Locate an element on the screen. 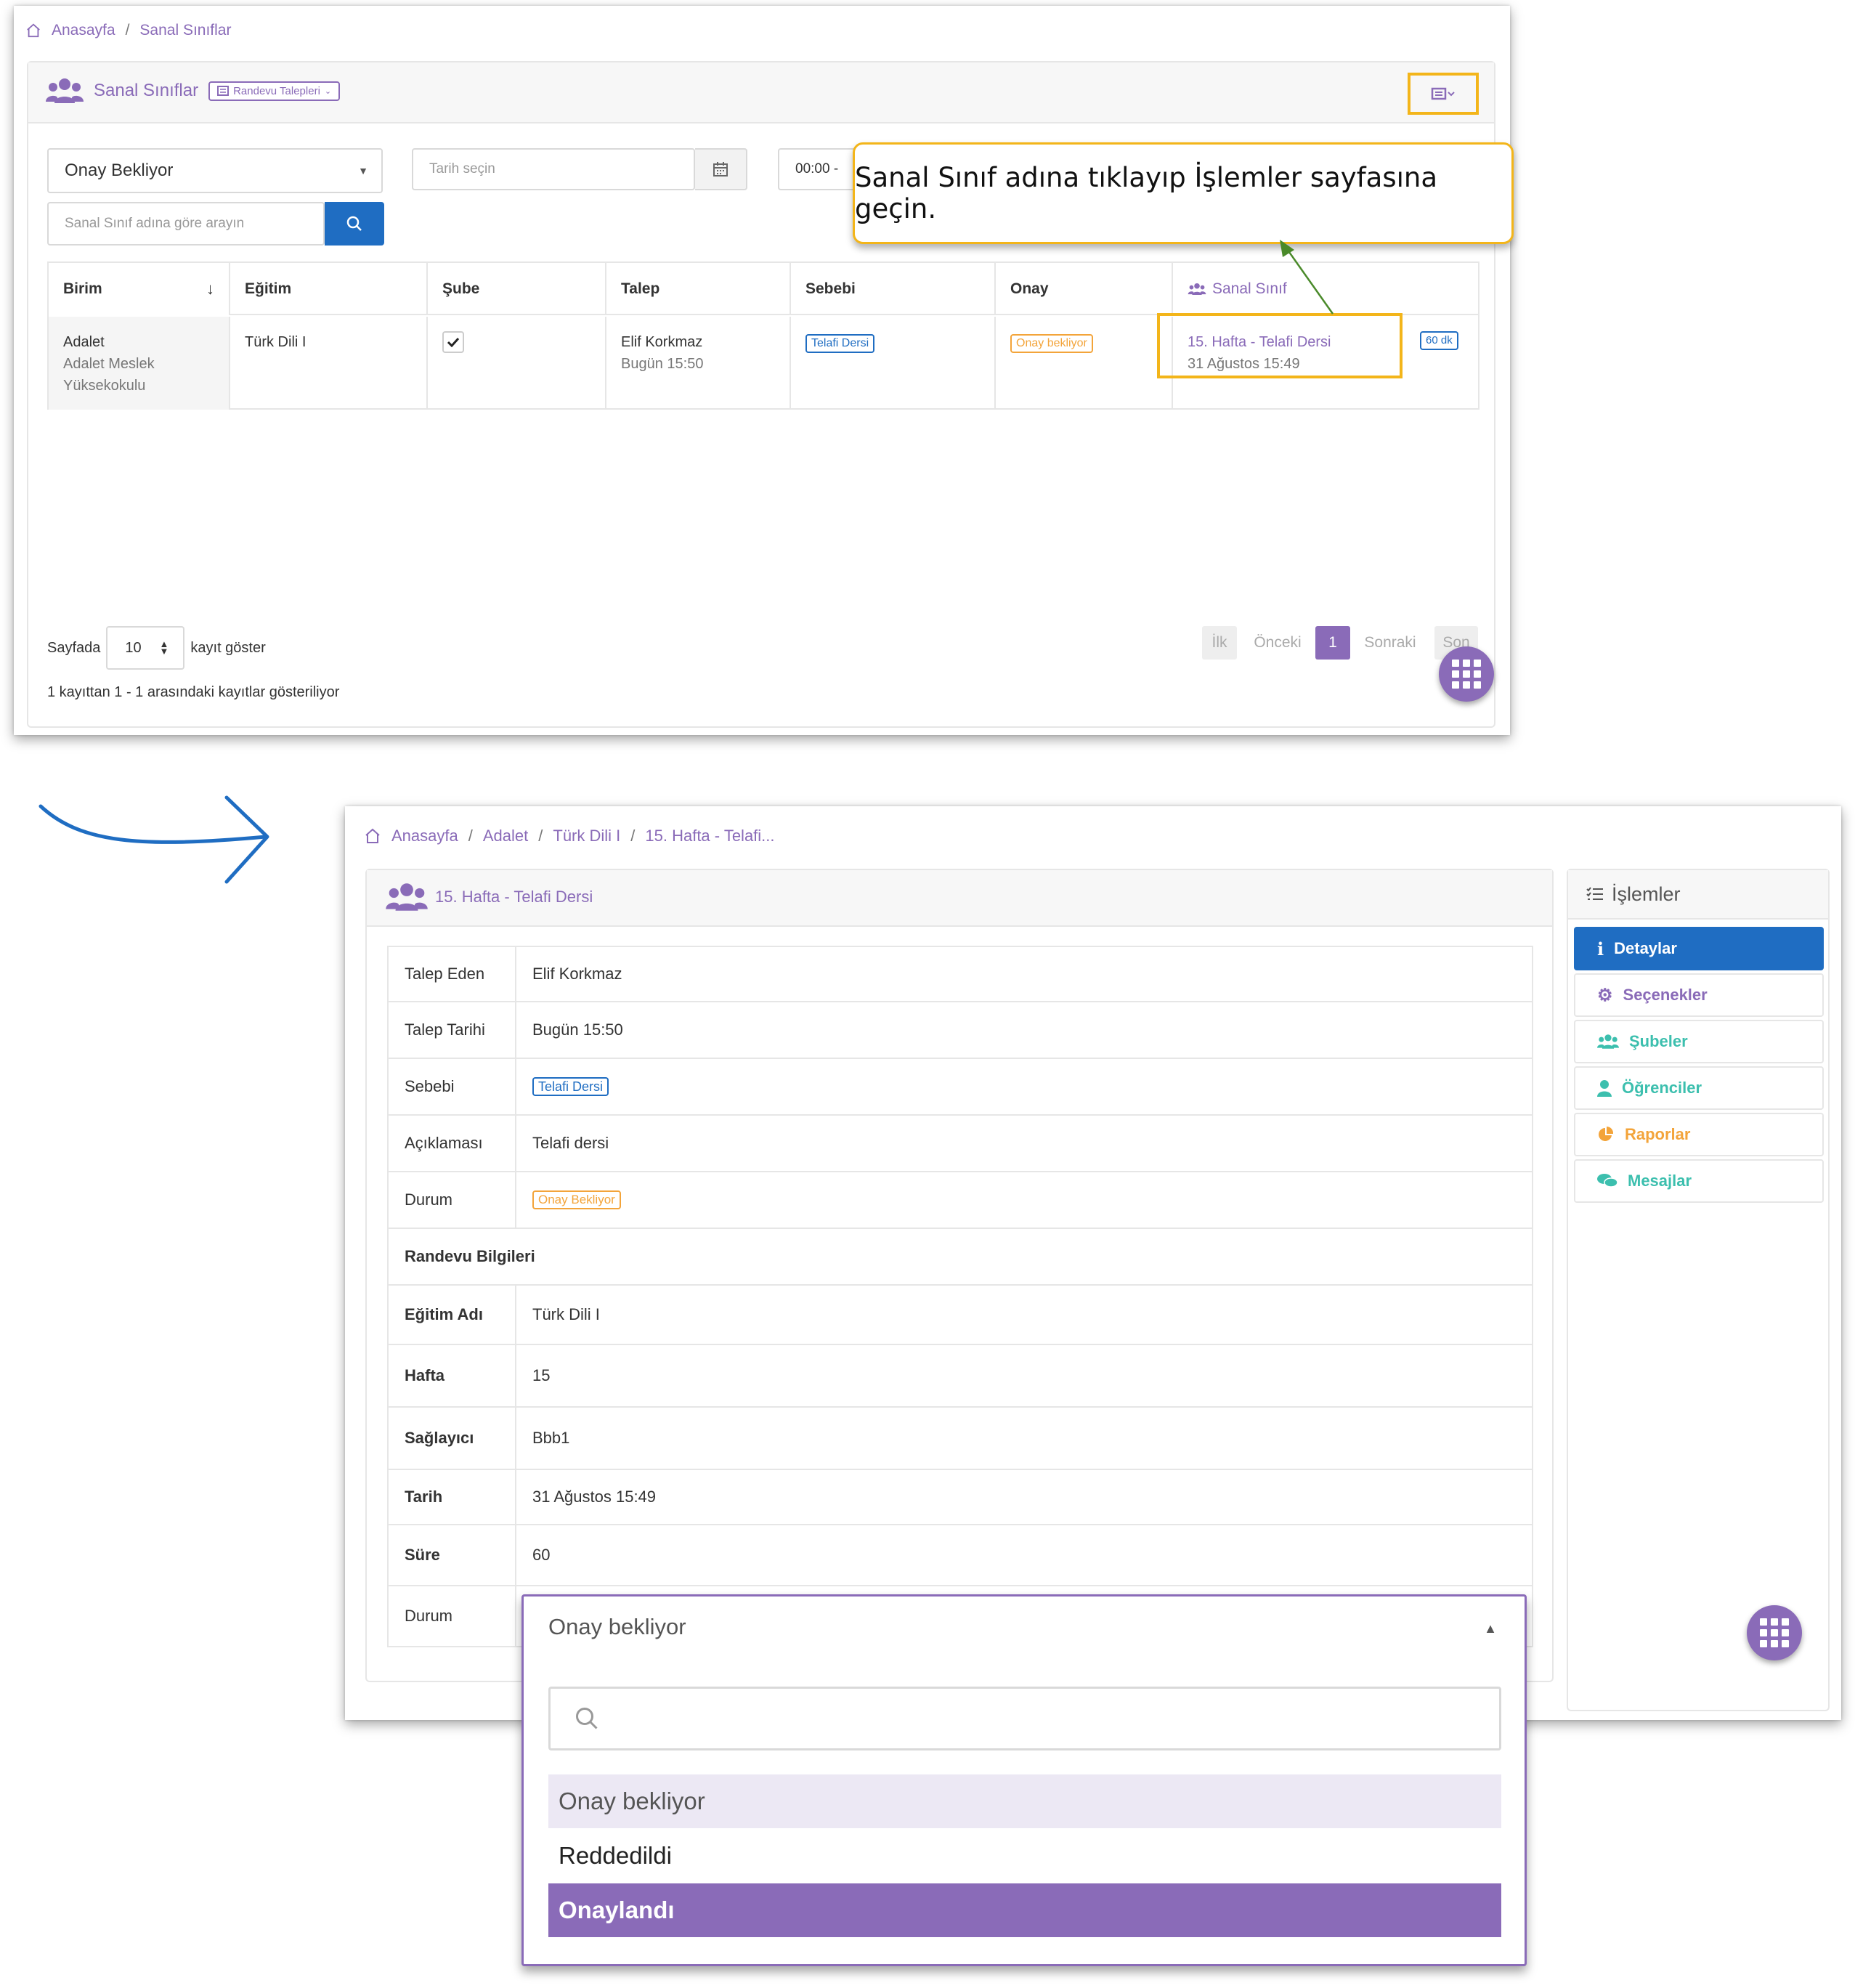 Image resolution: width=1855 pixels, height=1988 pixels. grid-icon is located at coordinates (1775, 1632).